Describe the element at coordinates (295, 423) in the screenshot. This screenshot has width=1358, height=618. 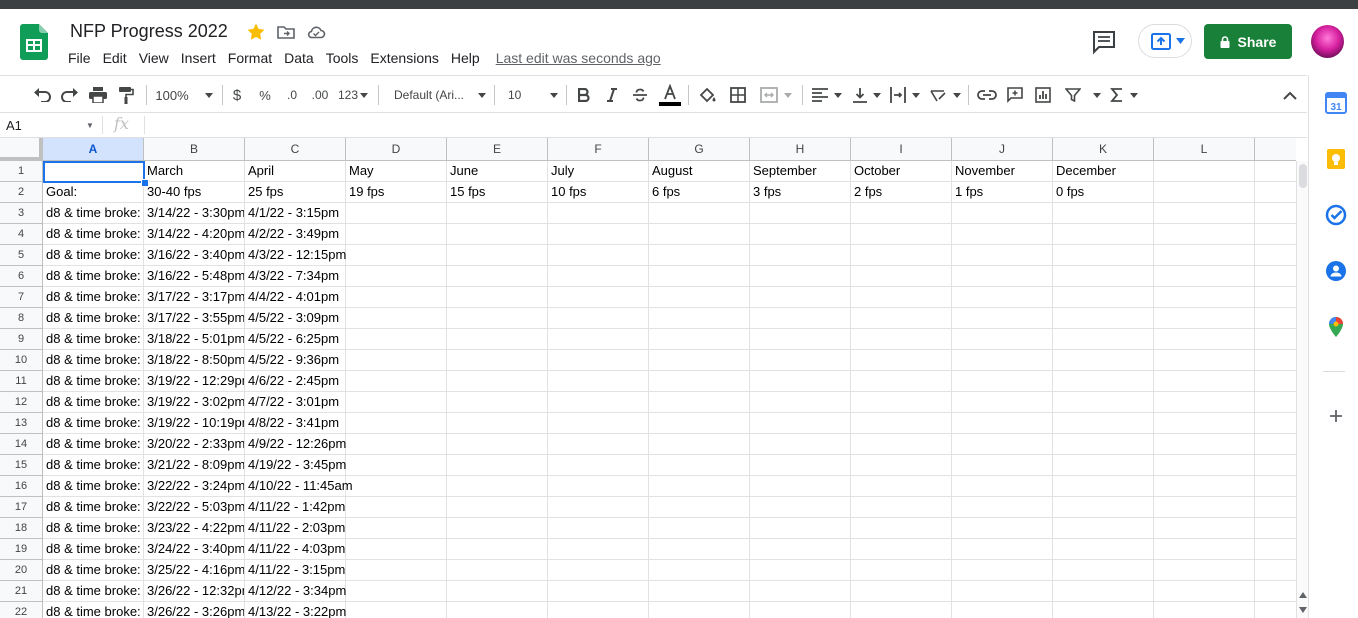
I see `cell-c13: 4/8/22 - 3:41pm` at that location.